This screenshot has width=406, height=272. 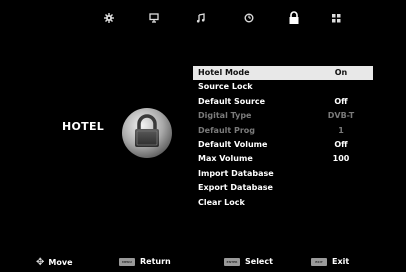 What do you see at coordinates (154, 18) in the screenshot?
I see `tv-channel-icon` at bounding box center [154, 18].